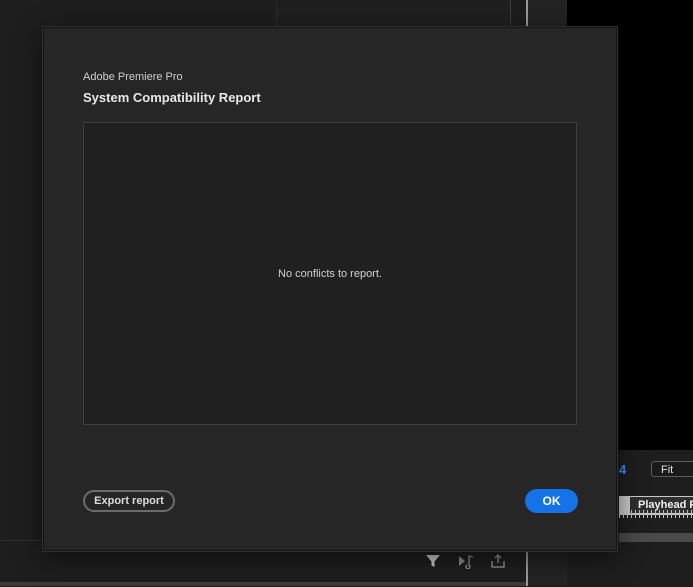 This screenshot has height=587, width=693. Describe the element at coordinates (551, 501) in the screenshot. I see `ok-button: OK` at that location.